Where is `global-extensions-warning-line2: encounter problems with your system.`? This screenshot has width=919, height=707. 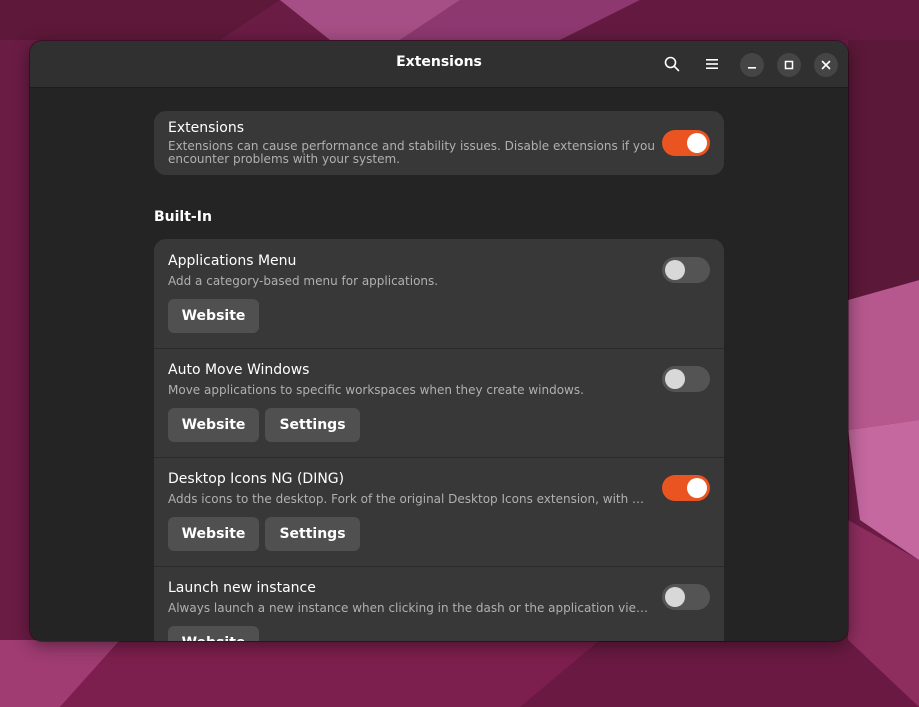 global-extensions-warning-line2: encounter problems with your system. is located at coordinates (284, 159).